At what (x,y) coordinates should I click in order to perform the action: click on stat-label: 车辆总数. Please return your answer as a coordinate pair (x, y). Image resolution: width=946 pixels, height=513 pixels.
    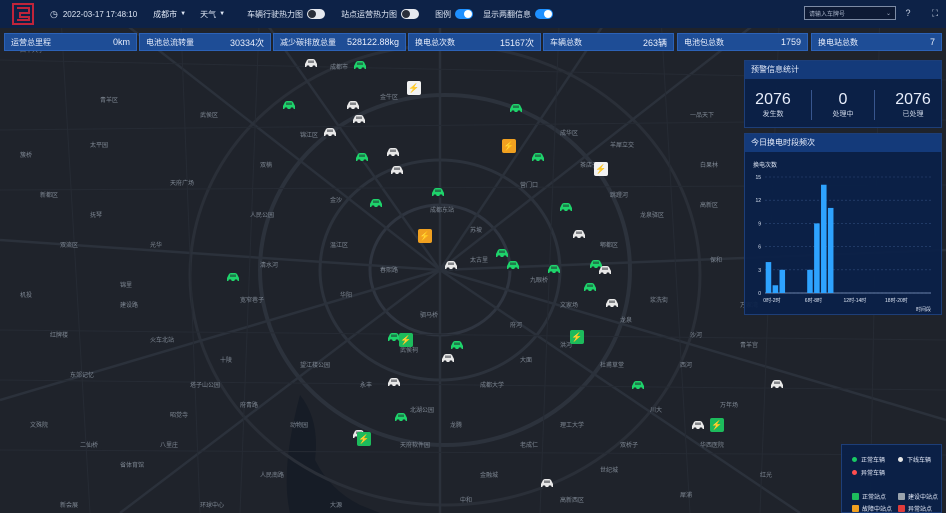
    Looking at the image, I should click on (566, 42).